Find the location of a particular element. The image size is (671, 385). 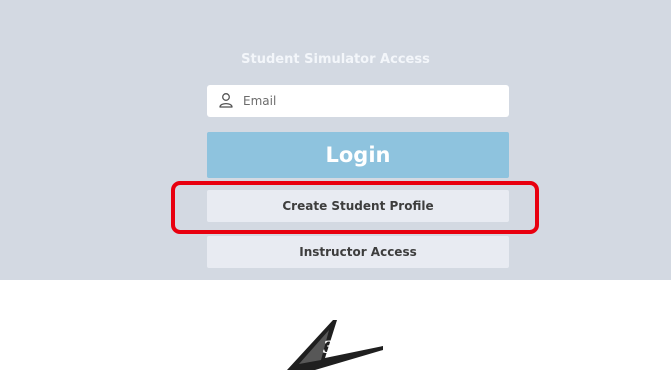

create-student-profile-button: Create Student Profile is located at coordinates (358, 206).